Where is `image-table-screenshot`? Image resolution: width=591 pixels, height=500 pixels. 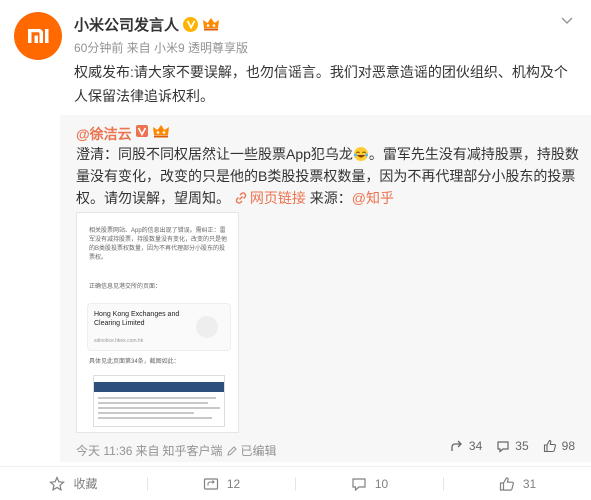
image-table-screenshot is located at coordinates (159, 401).